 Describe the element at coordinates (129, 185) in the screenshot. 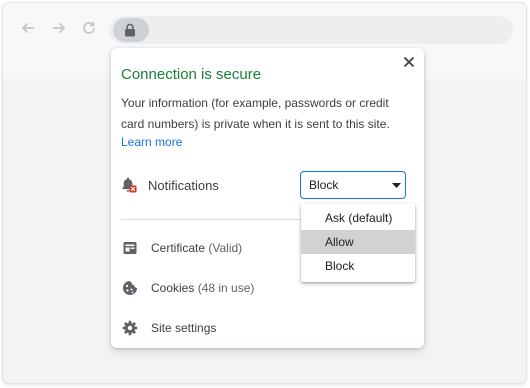

I see `bell-blocked-icon` at that location.